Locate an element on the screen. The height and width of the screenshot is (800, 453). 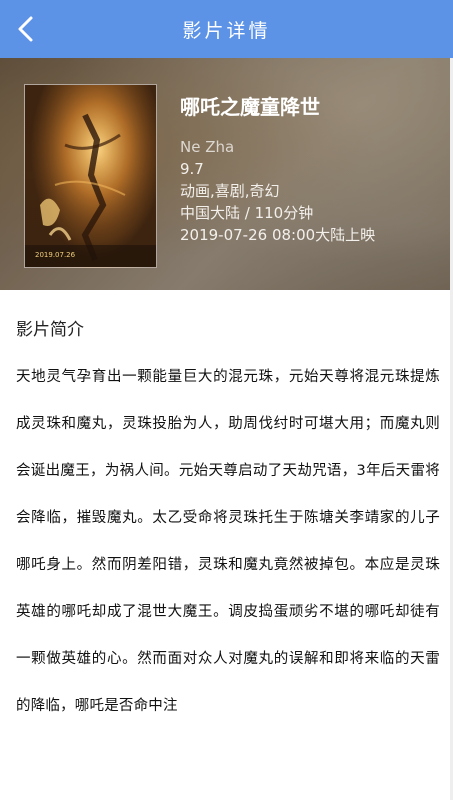
top-bar: 影片详情 is located at coordinates (226, 29).